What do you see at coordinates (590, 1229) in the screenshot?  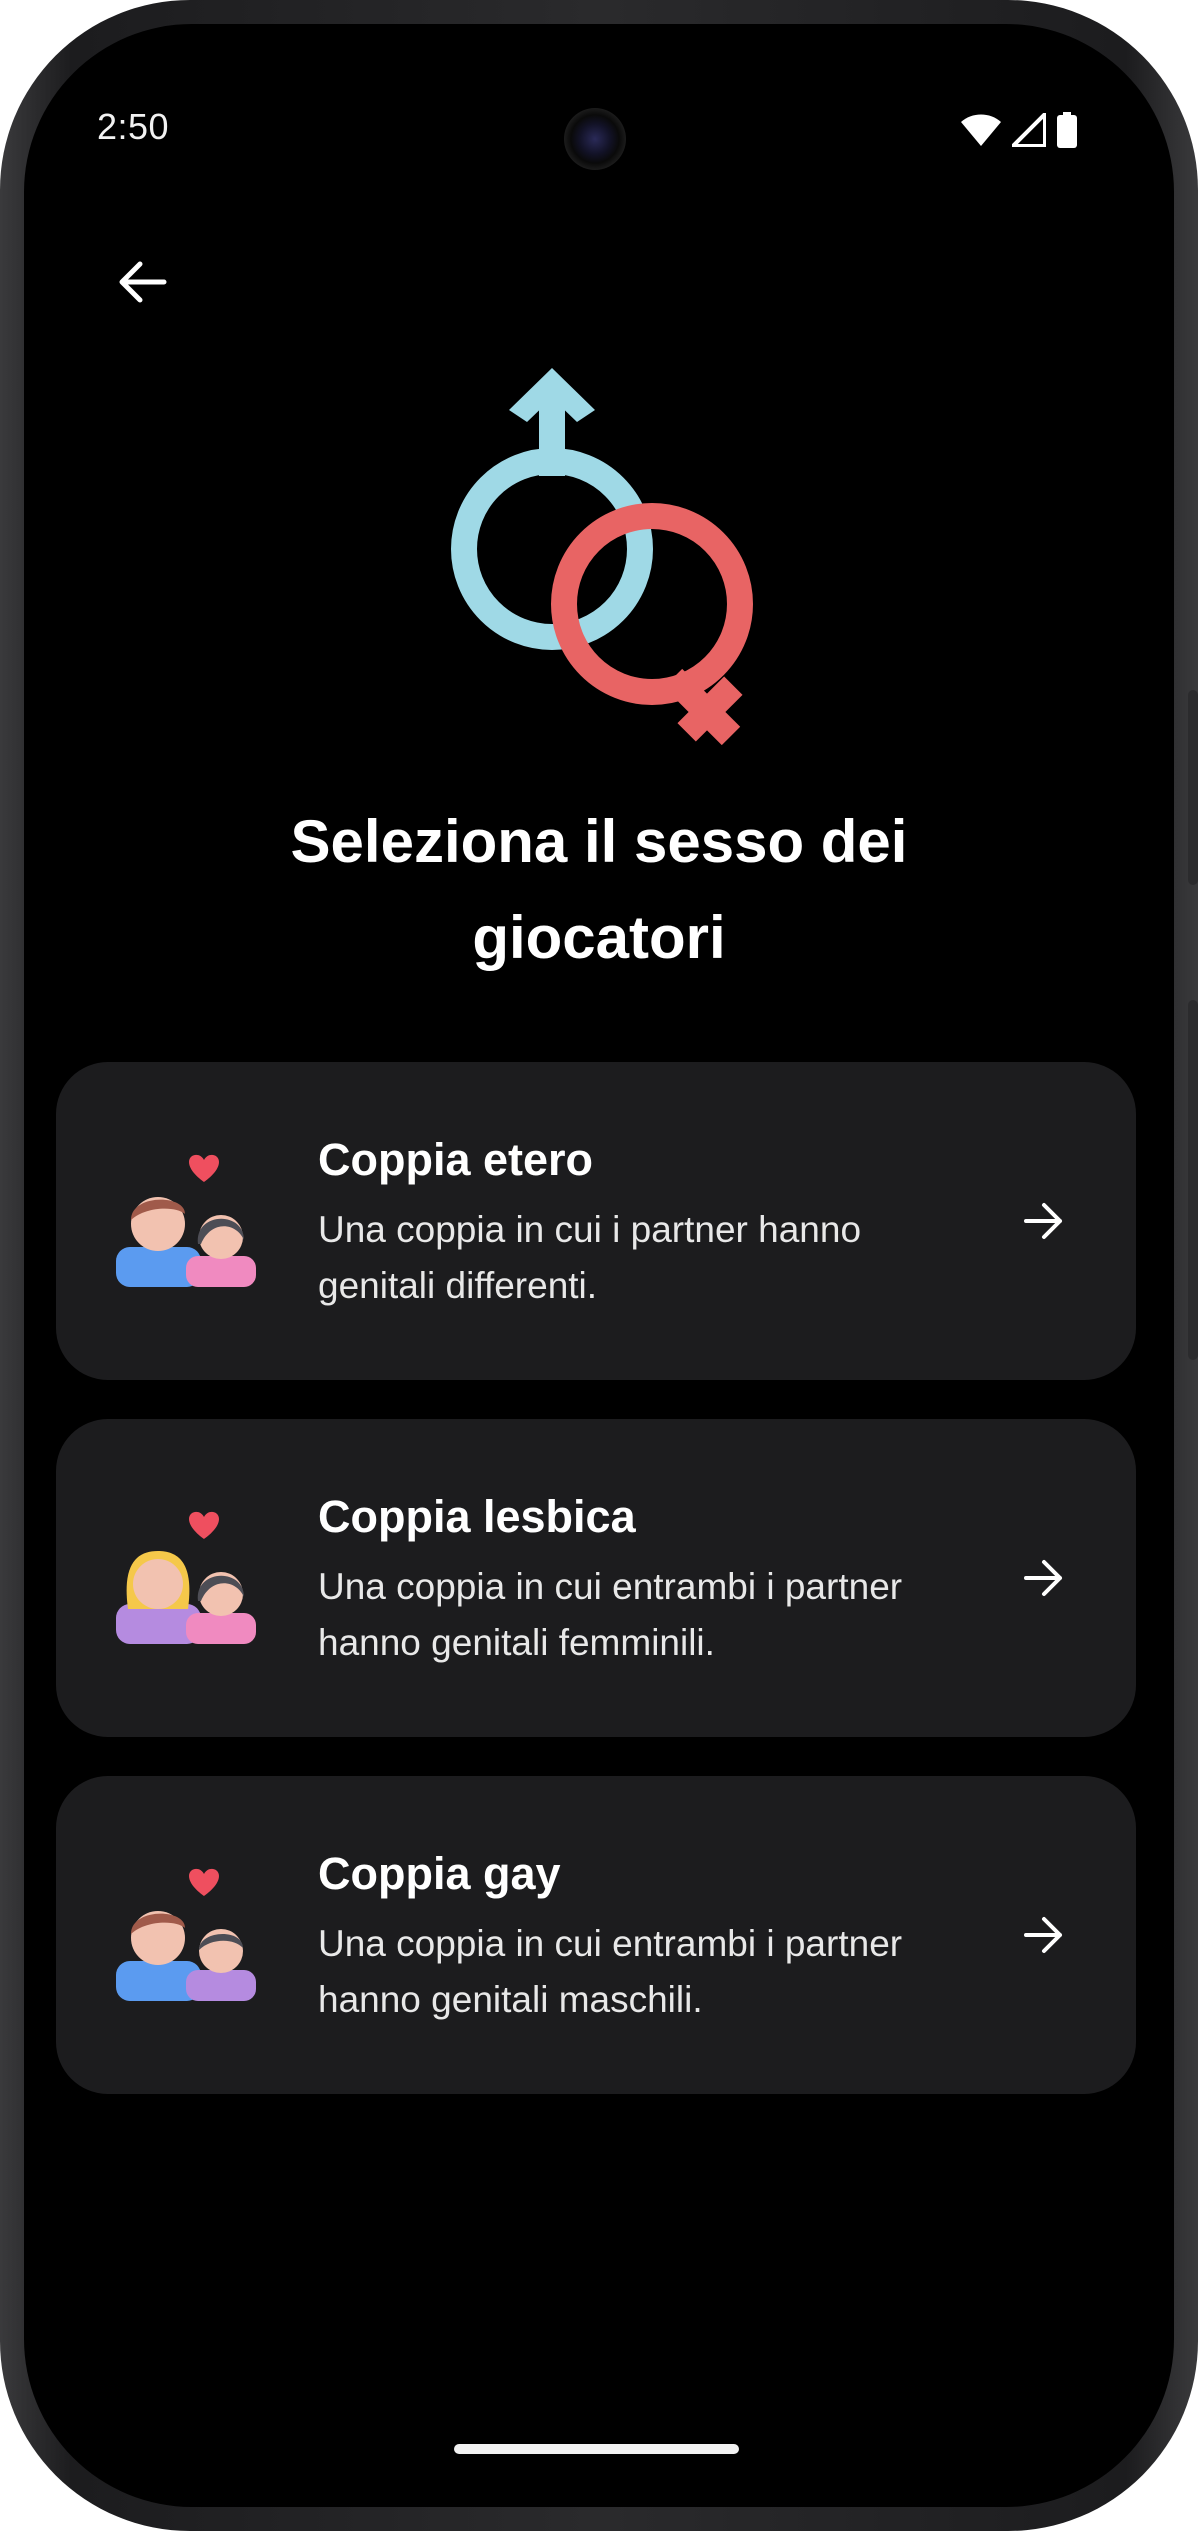 I see `option-description-line1: Una coppia in cui i partner hanno` at bounding box center [590, 1229].